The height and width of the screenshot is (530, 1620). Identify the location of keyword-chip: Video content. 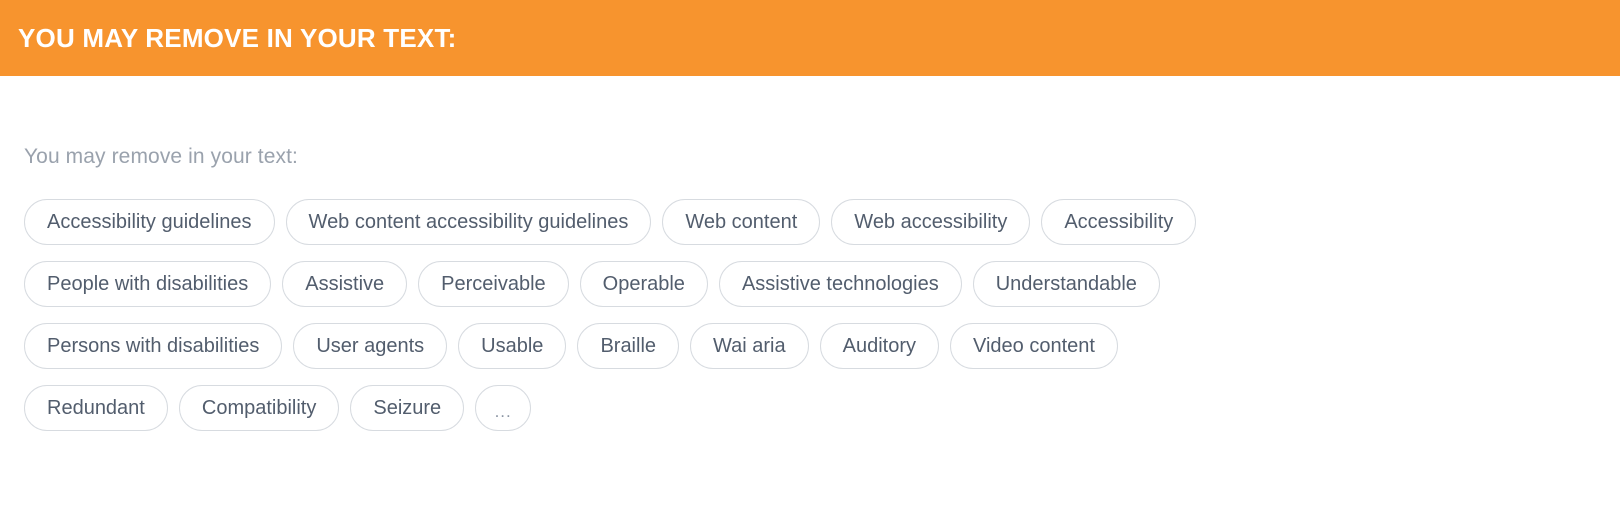
(1034, 346).